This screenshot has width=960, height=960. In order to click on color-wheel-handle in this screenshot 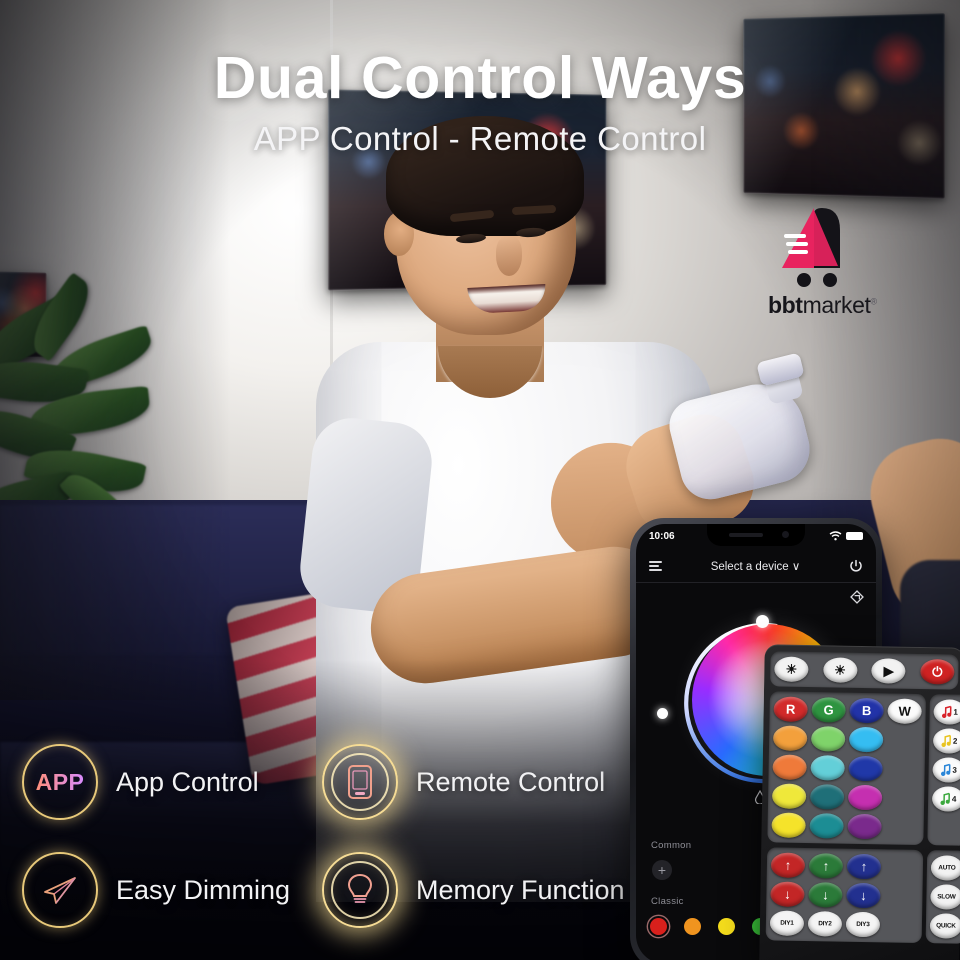, I will do `click(762, 621)`.